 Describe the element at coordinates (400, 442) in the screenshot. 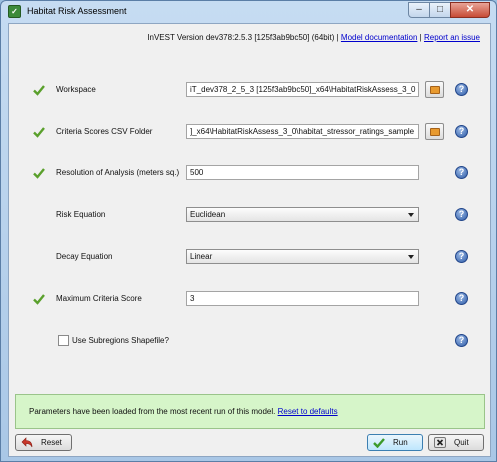

I see `run-button-label: Run` at that location.